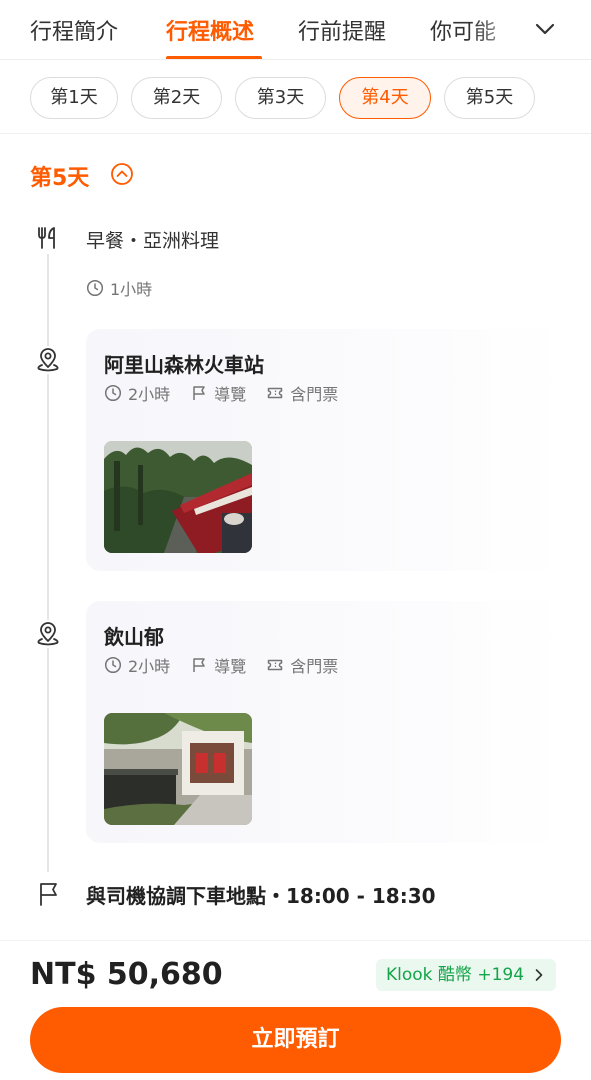 Image resolution: width=591 pixels, height=1080 pixels. I want to click on meal-title: 早餐・亞洲料理, so click(153, 241).